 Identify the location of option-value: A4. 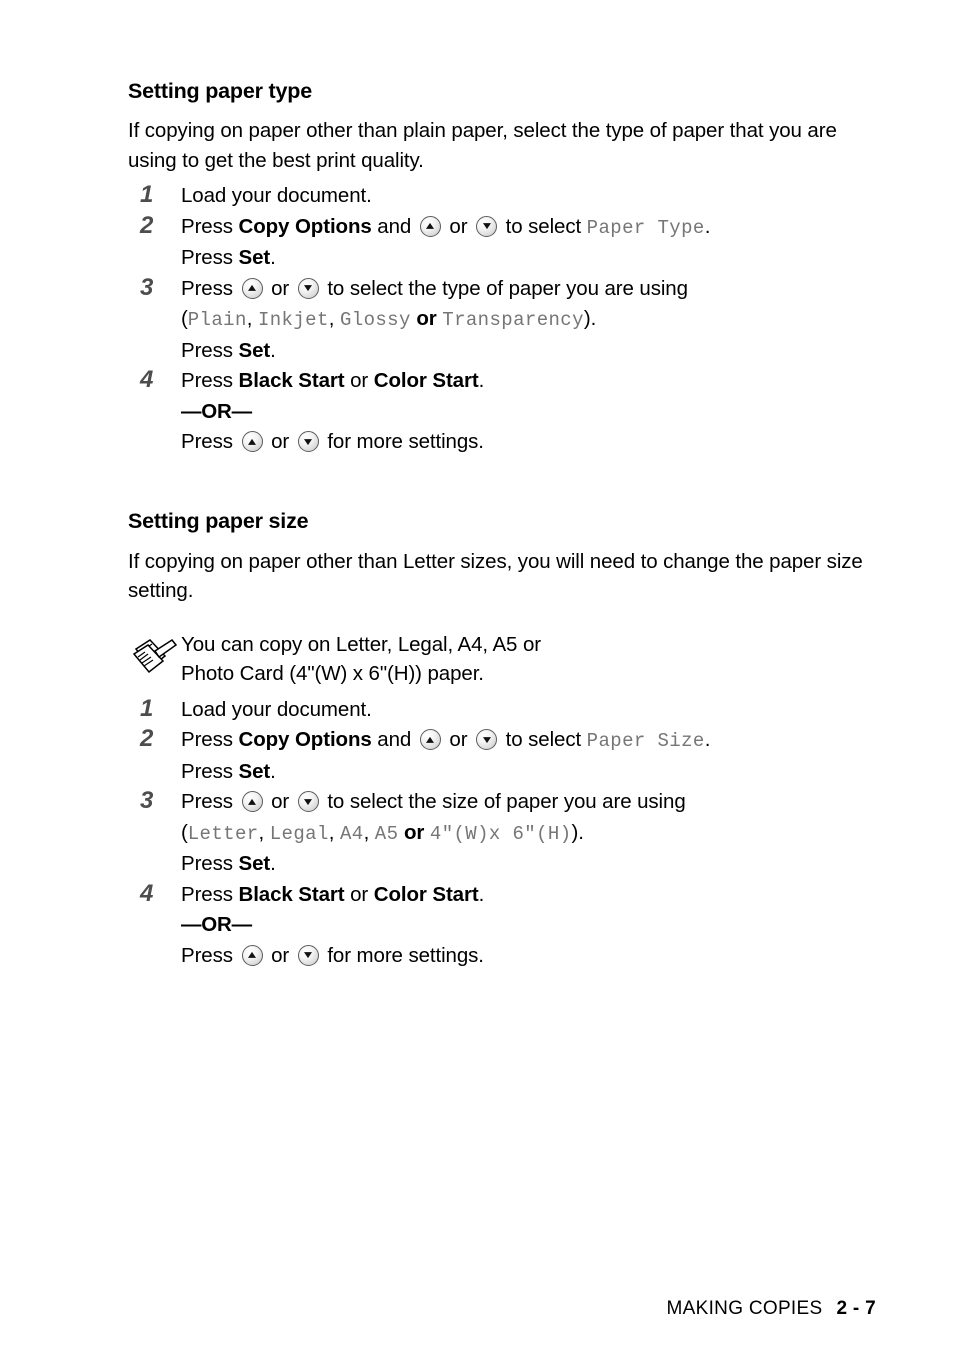
(351, 833).